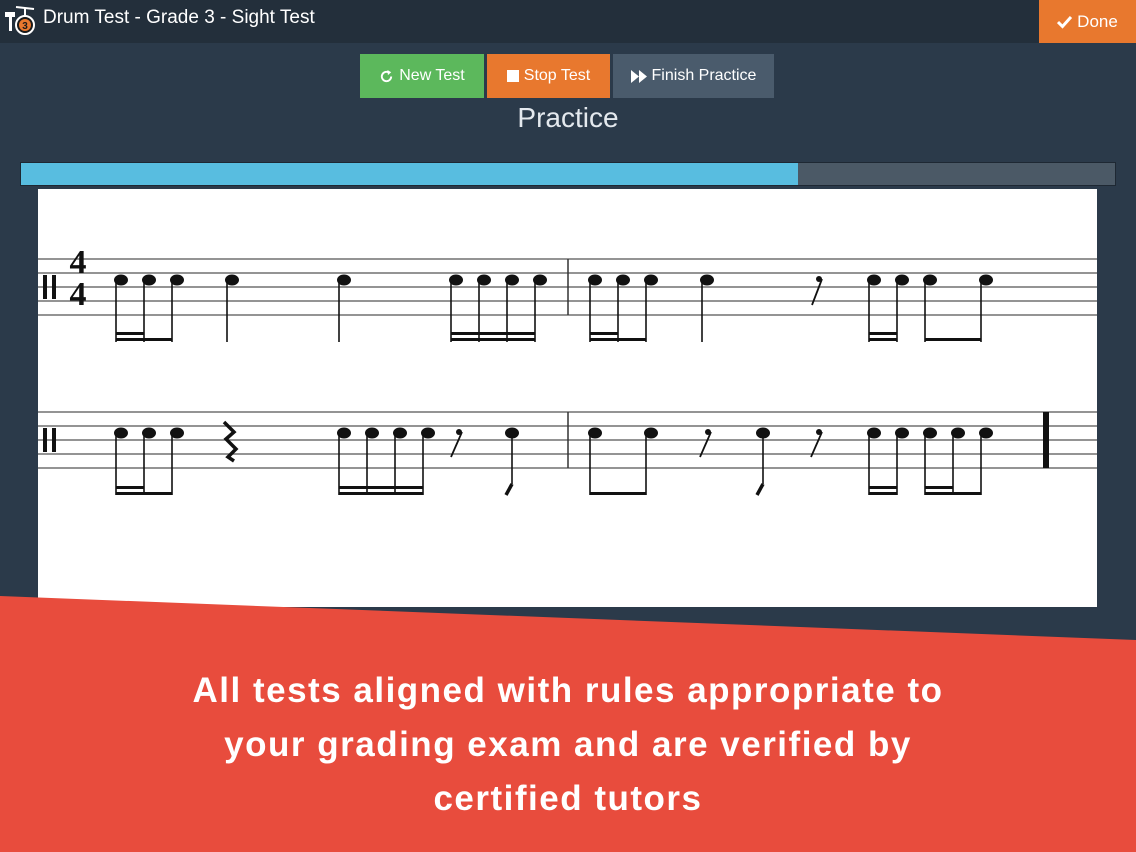 The image size is (1136, 852). Describe the element at coordinates (638, 76) in the screenshot. I see `fast-forward-icon` at that location.